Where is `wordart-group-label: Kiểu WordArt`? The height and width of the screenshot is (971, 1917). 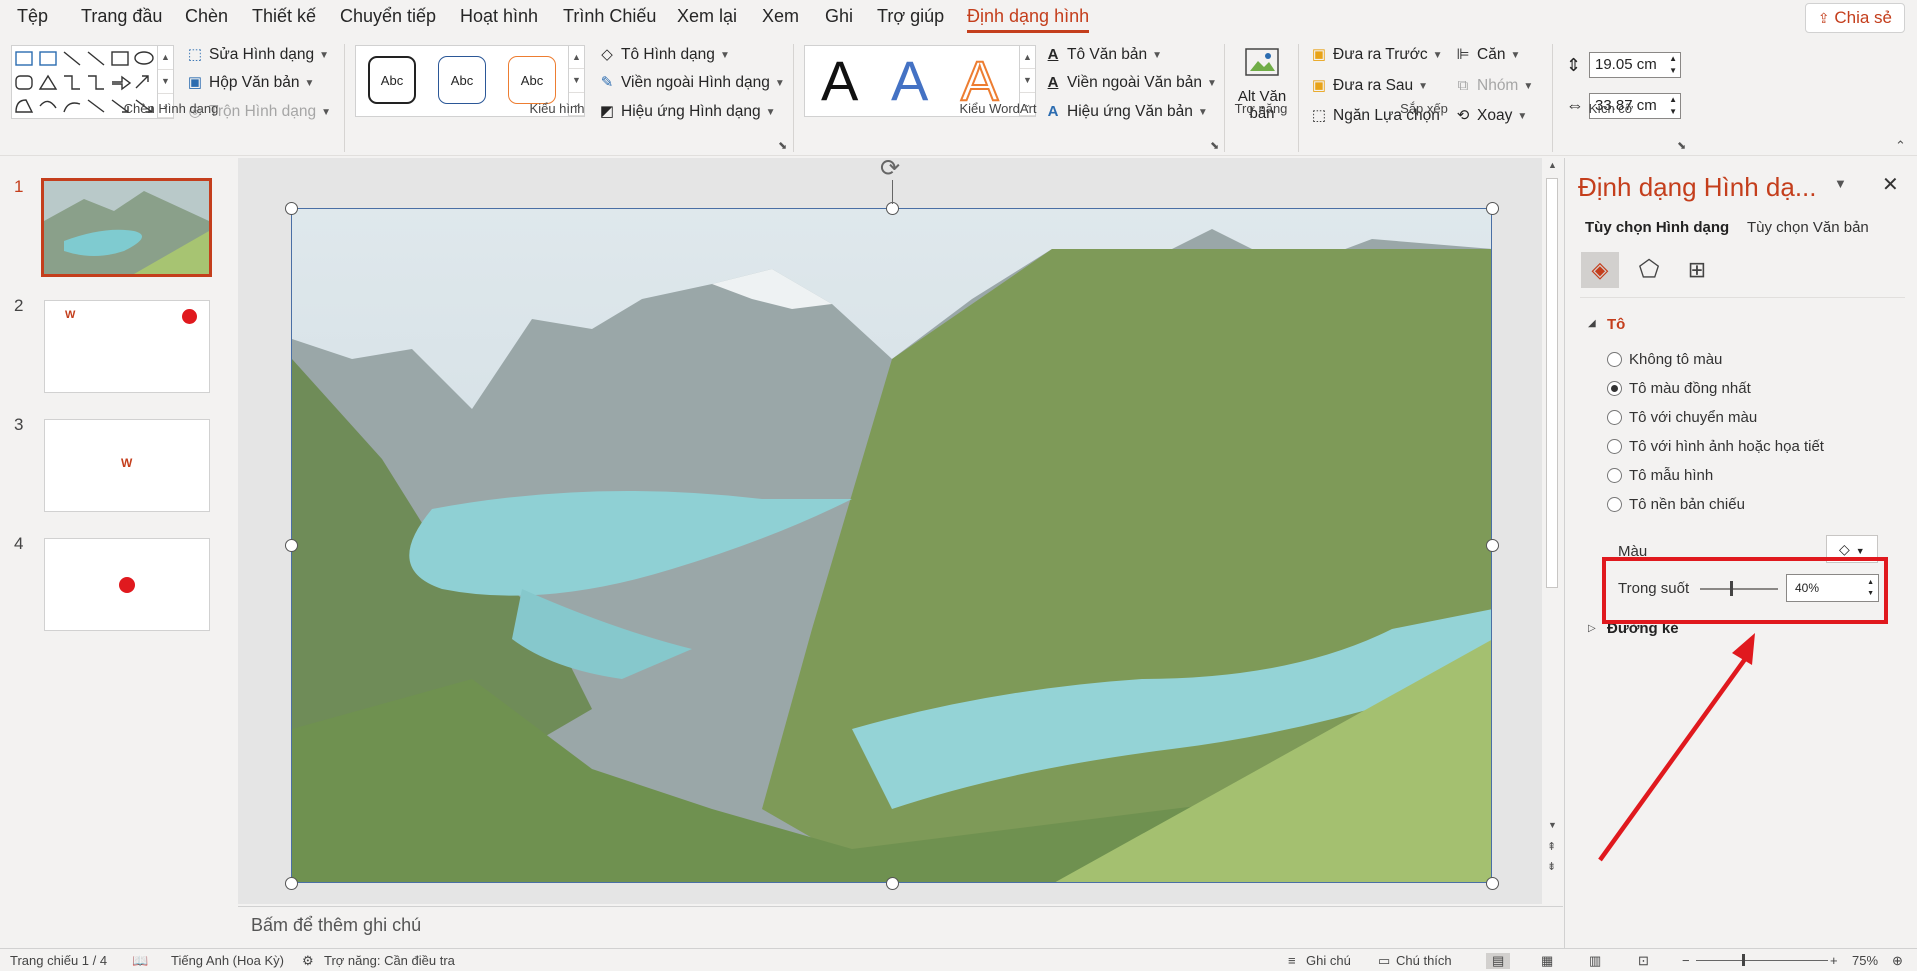 wordart-group-label: Kiểu WordArt is located at coordinates (998, 108).